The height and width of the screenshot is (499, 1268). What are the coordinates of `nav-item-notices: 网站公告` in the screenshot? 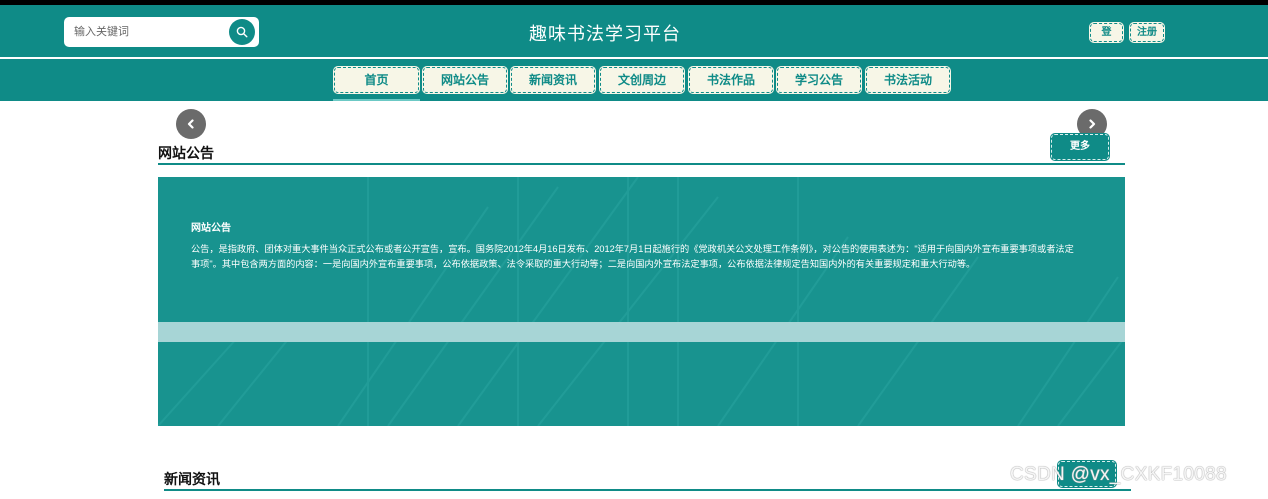 It's located at (465, 80).